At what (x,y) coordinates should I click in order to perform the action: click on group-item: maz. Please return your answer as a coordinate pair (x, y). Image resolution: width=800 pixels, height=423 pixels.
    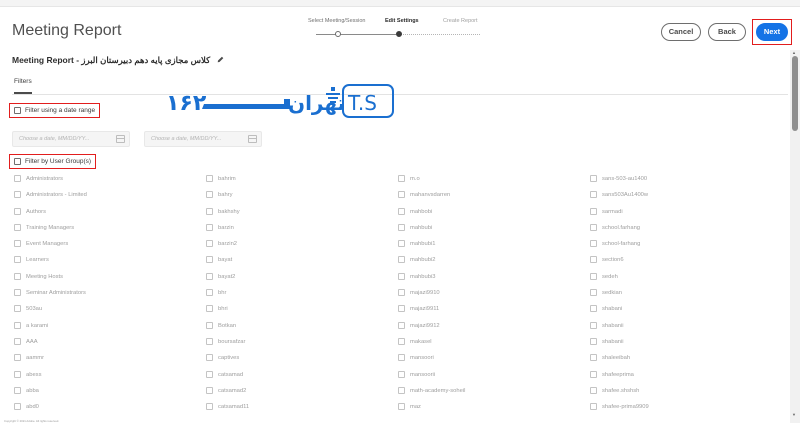
    Looking at the image, I should click on (431, 410).